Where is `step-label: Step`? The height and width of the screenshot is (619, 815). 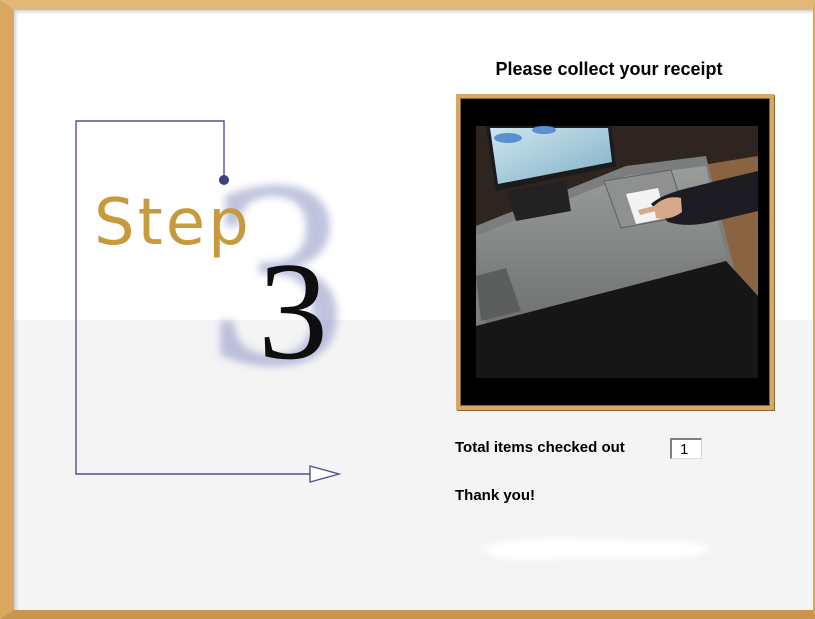 step-label: Step is located at coordinates (173, 223).